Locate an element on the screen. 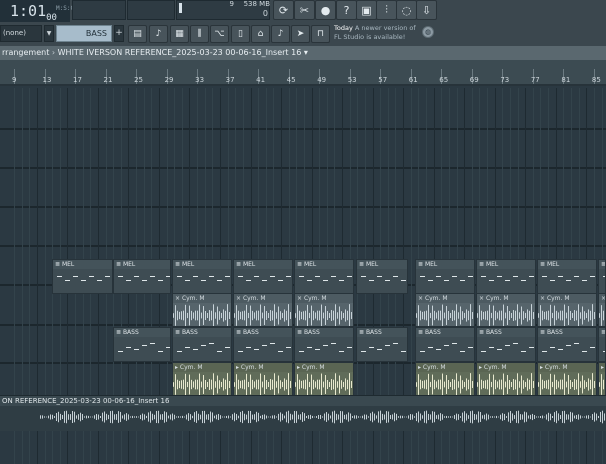 This screenshot has width=606, height=464. channel-rack-icon: ▦ is located at coordinates (179, 34).